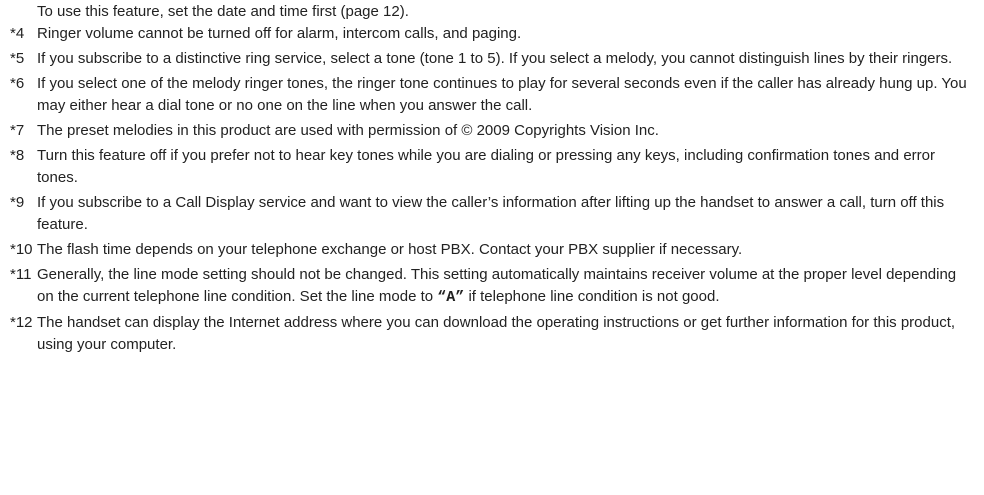 The image size is (984, 495). I want to click on footnote-mark: *9, so click(17, 202).